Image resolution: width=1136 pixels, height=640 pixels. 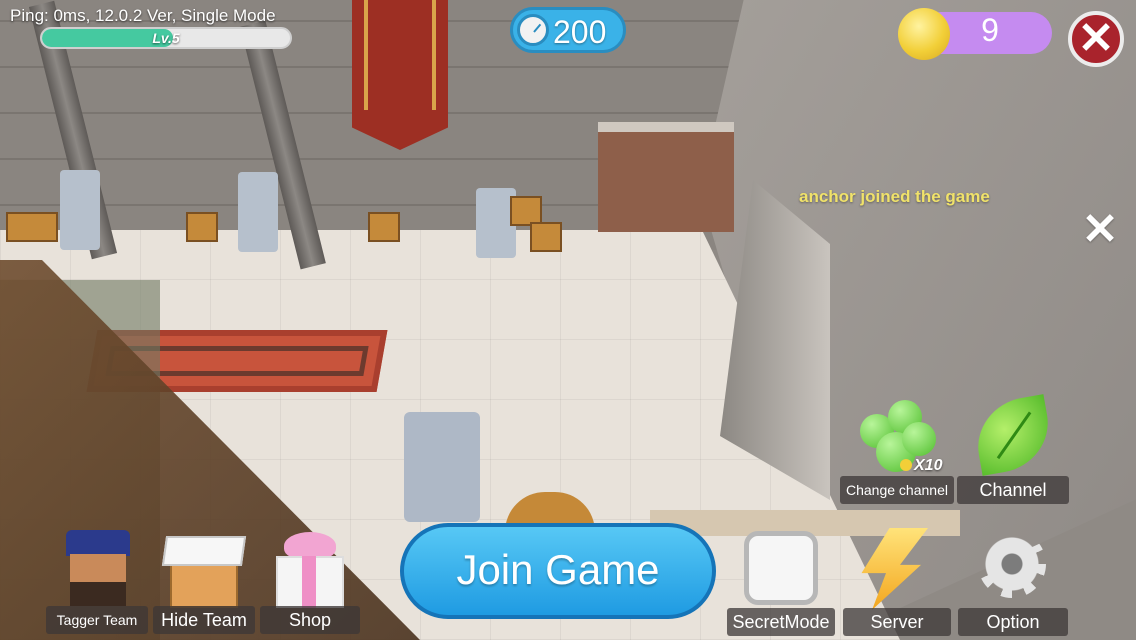 I want to click on doorway, so click(x=666, y=177).